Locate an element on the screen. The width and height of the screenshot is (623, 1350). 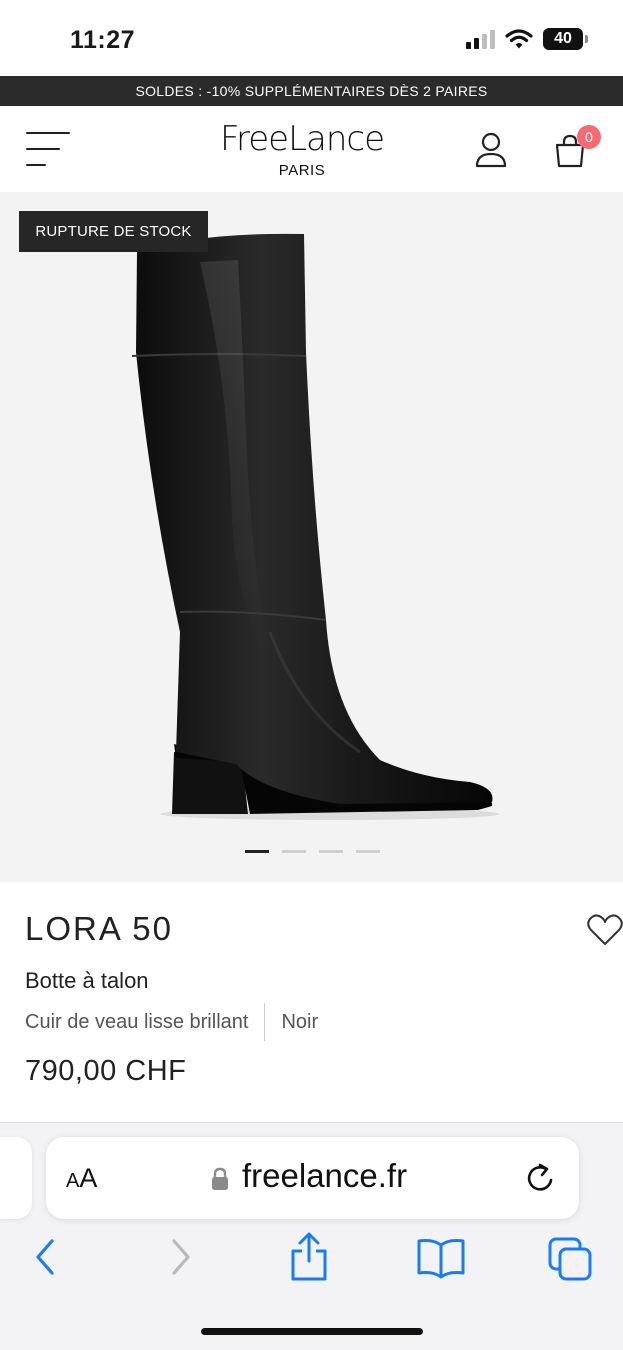
heart-icon is located at coordinates (605, 929).